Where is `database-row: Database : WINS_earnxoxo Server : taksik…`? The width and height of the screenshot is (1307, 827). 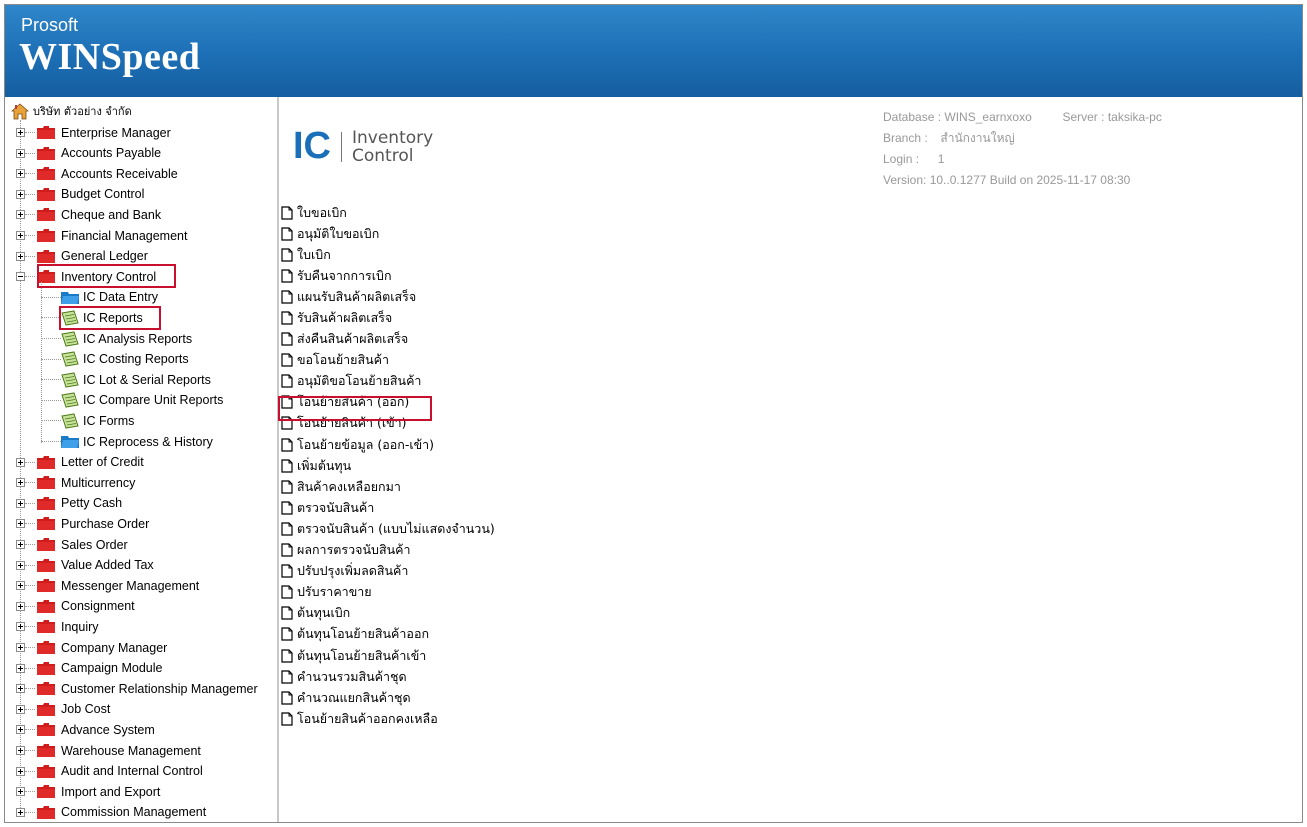
database-row: Database : WINS_earnxoxo Server : taksik… is located at coordinates (1022, 117).